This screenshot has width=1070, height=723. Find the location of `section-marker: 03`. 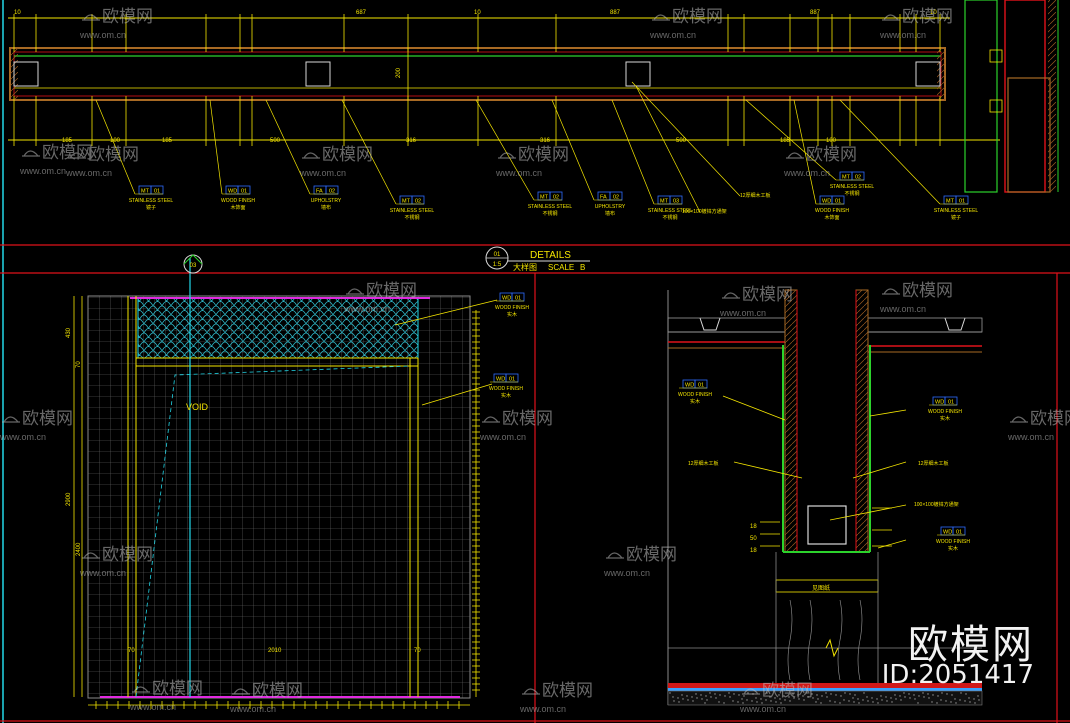

section-marker: 03 is located at coordinates (193, 266).